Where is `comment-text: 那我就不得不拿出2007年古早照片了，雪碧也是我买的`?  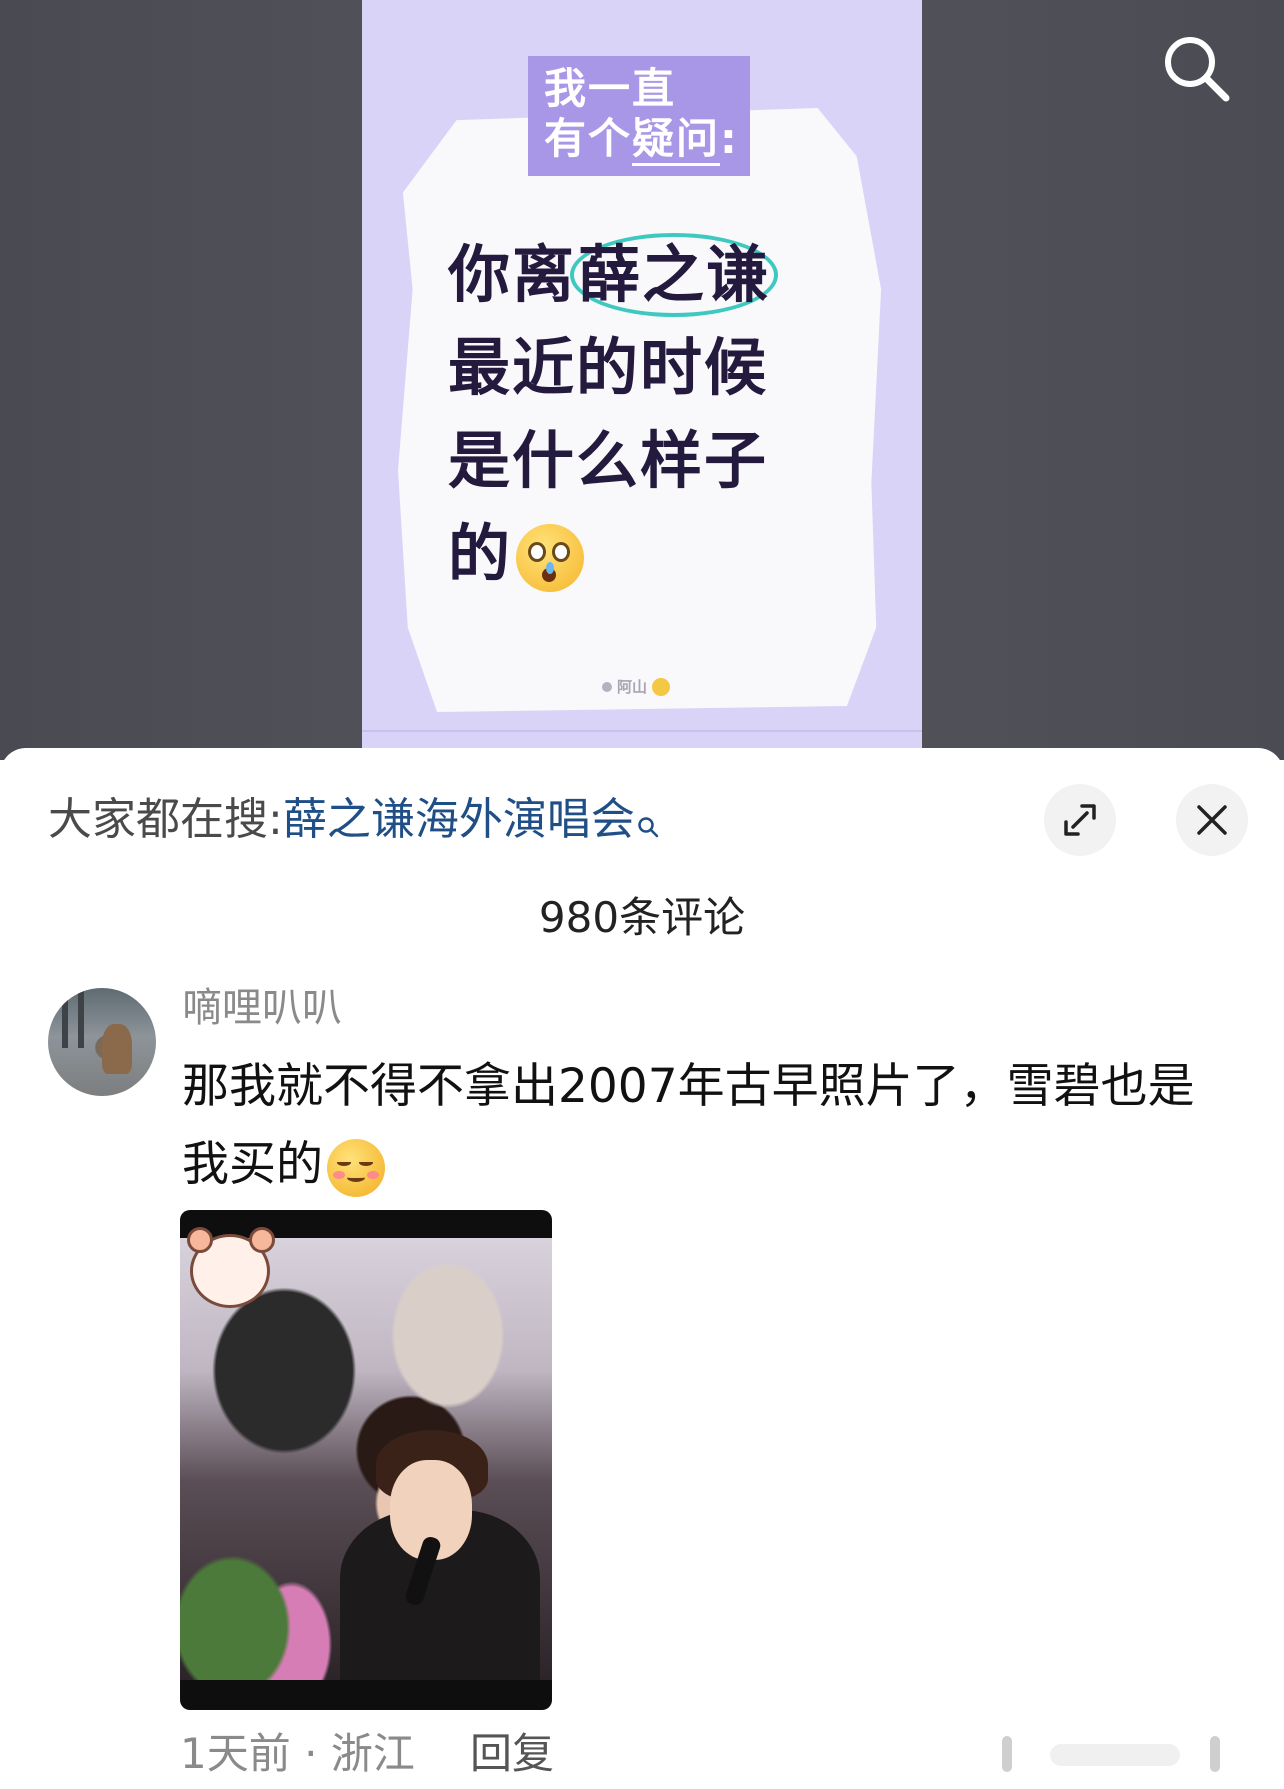 comment-text: 那我就不得不拿出2007年古早照片了，雪碧也是我买的 is located at coordinates (697, 1126).